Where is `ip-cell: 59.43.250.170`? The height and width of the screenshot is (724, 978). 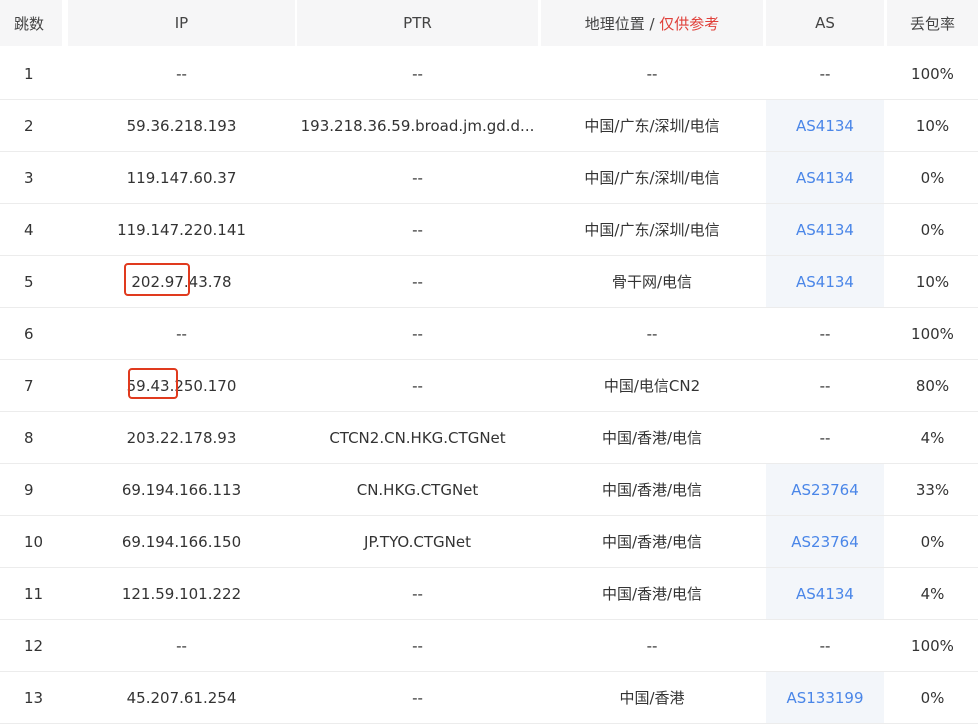
ip-cell: 59.43.250.170 is located at coordinates (181, 385).